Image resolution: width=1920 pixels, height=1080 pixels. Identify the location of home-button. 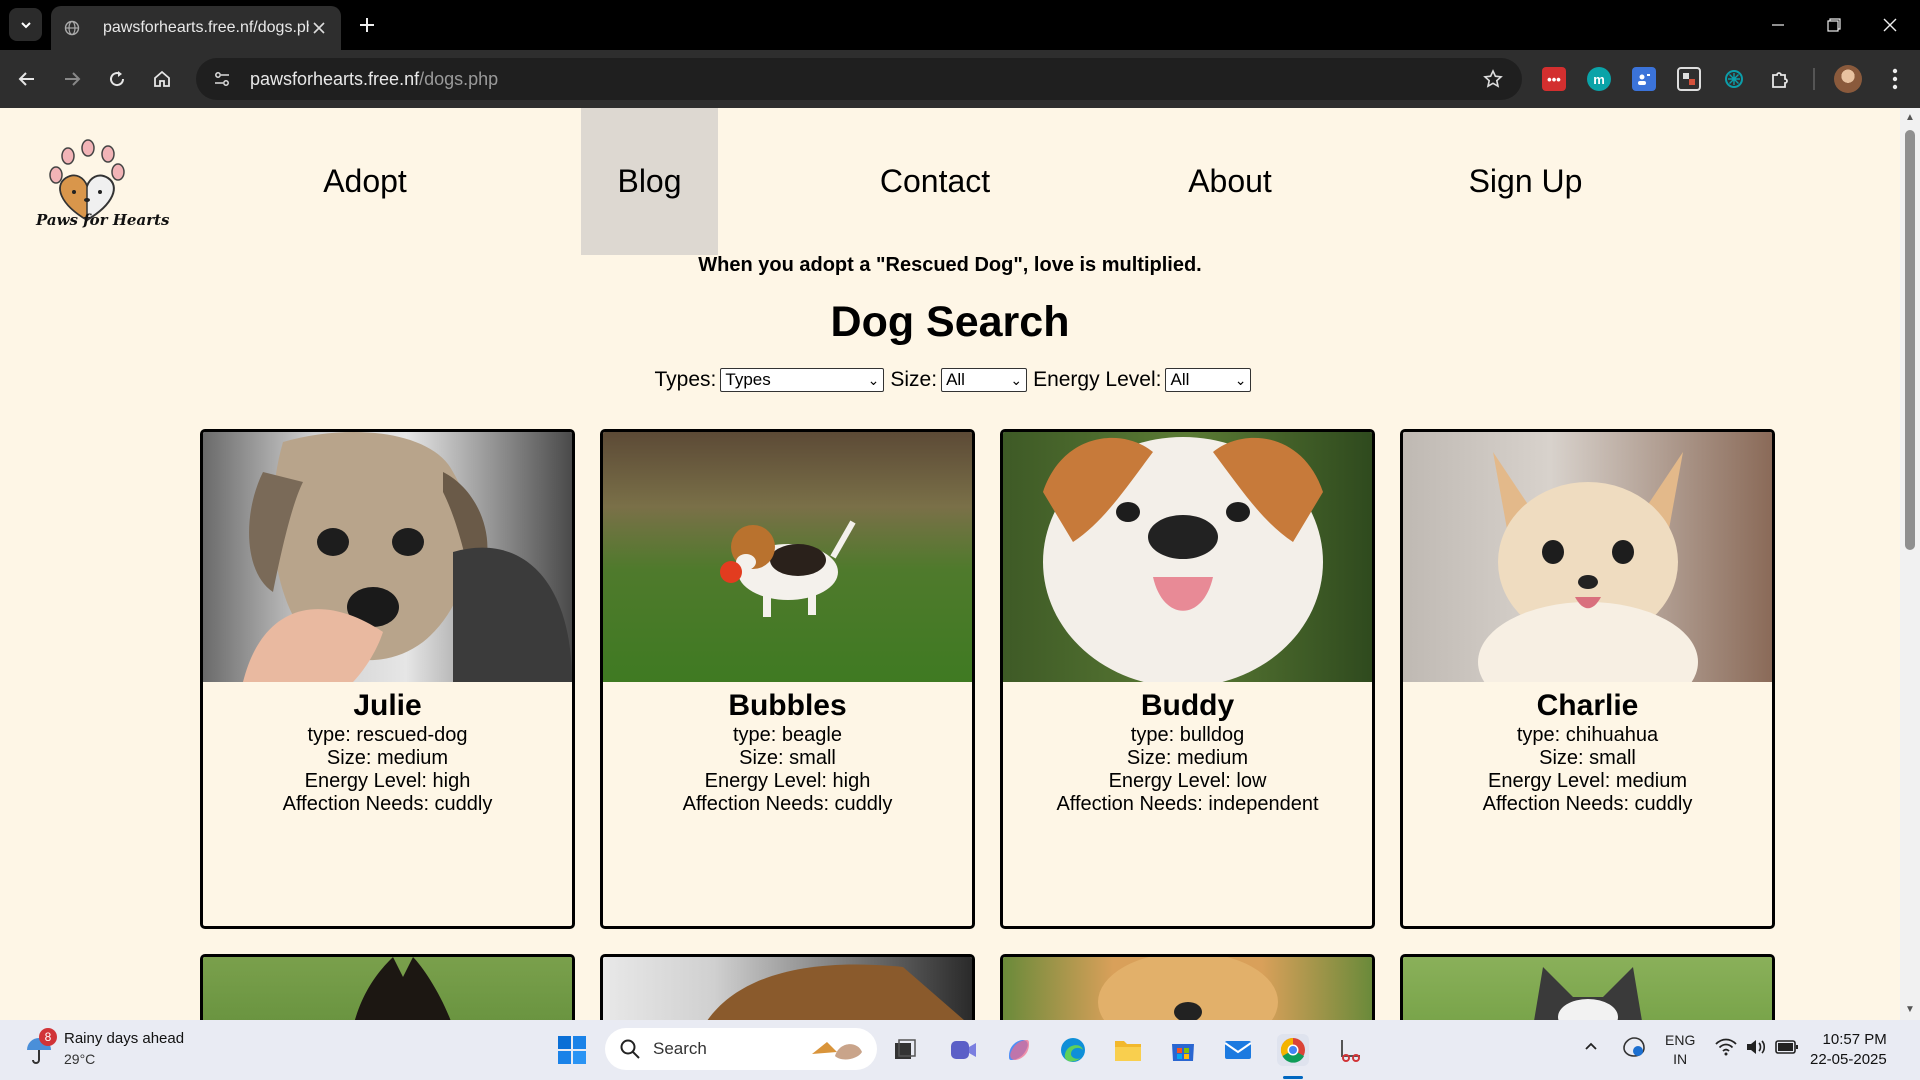
(162, 79).